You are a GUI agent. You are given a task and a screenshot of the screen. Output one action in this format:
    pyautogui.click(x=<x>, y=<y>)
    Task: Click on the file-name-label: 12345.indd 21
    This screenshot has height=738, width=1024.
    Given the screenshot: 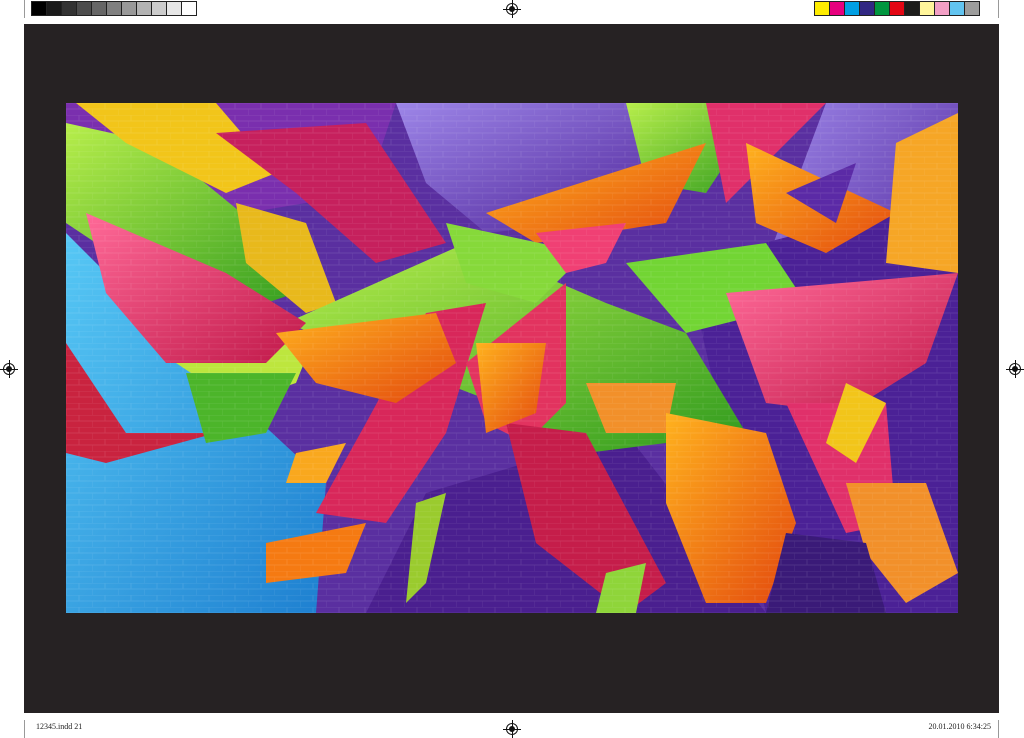 What is the action you would take?
    pyautogui.click(x=59, y=726)
    